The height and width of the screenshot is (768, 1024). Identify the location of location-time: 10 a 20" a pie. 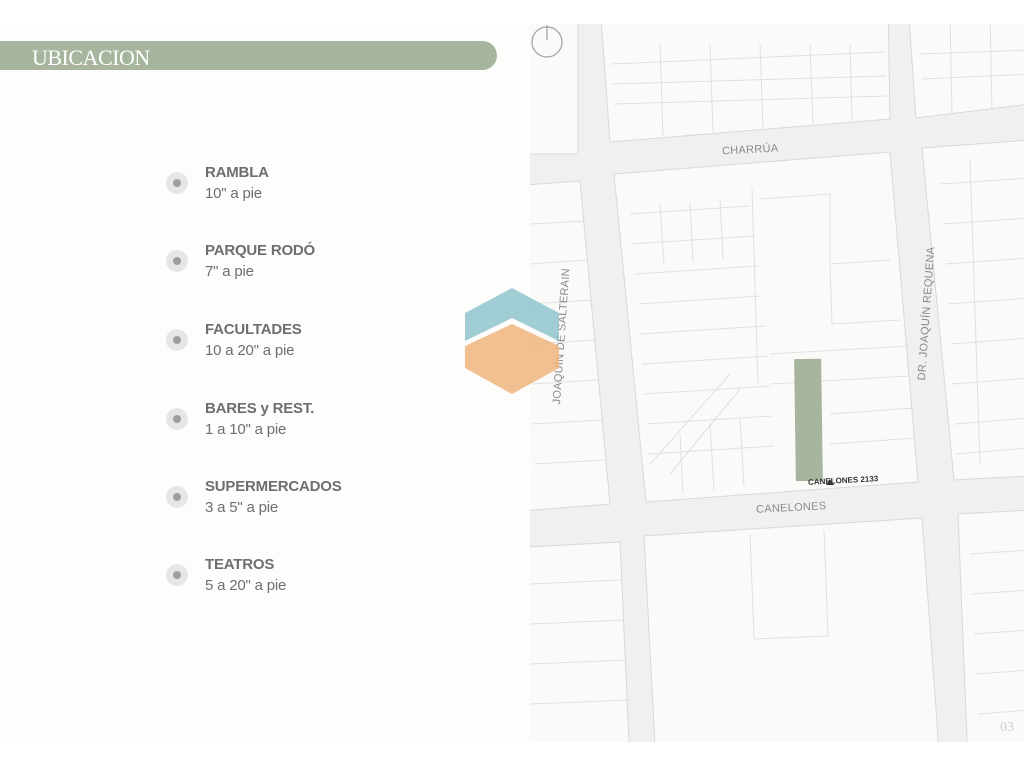
(250, 350).